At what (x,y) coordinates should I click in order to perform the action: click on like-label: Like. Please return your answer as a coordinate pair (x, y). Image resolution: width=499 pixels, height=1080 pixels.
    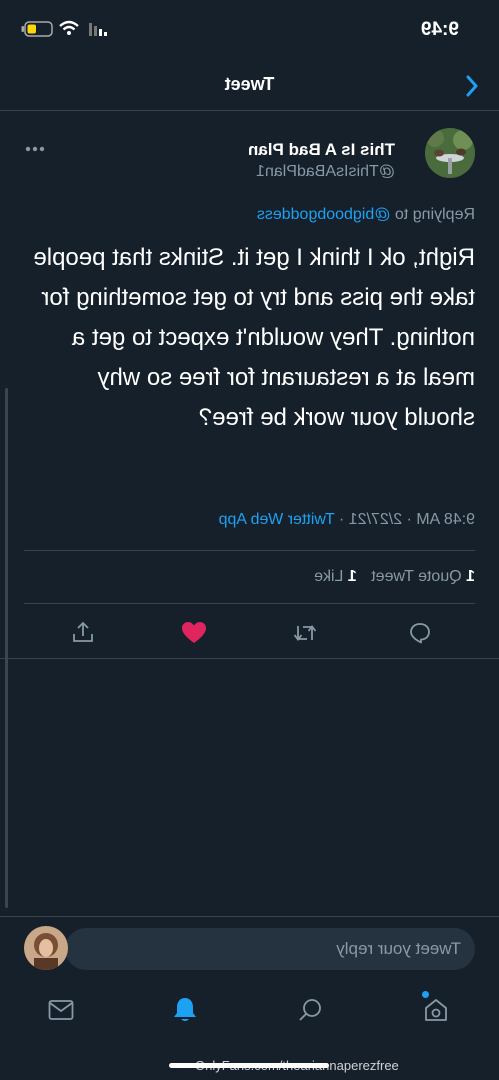
    Looking at the image, I should click on (328, 576).